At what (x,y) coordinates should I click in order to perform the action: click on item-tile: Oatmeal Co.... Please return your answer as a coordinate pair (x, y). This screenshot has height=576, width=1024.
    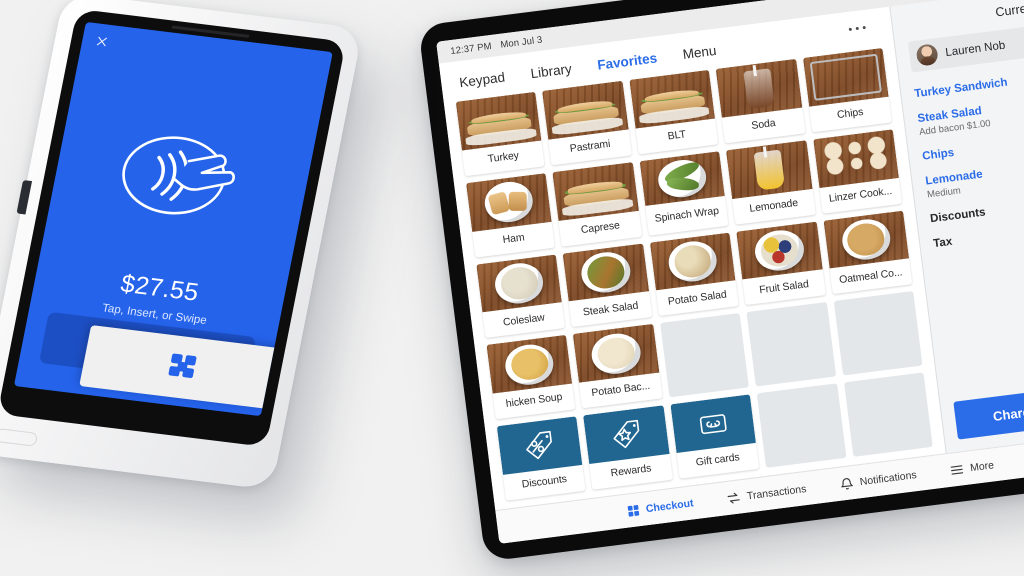
    Looking at the image, I should click on (868, 252).